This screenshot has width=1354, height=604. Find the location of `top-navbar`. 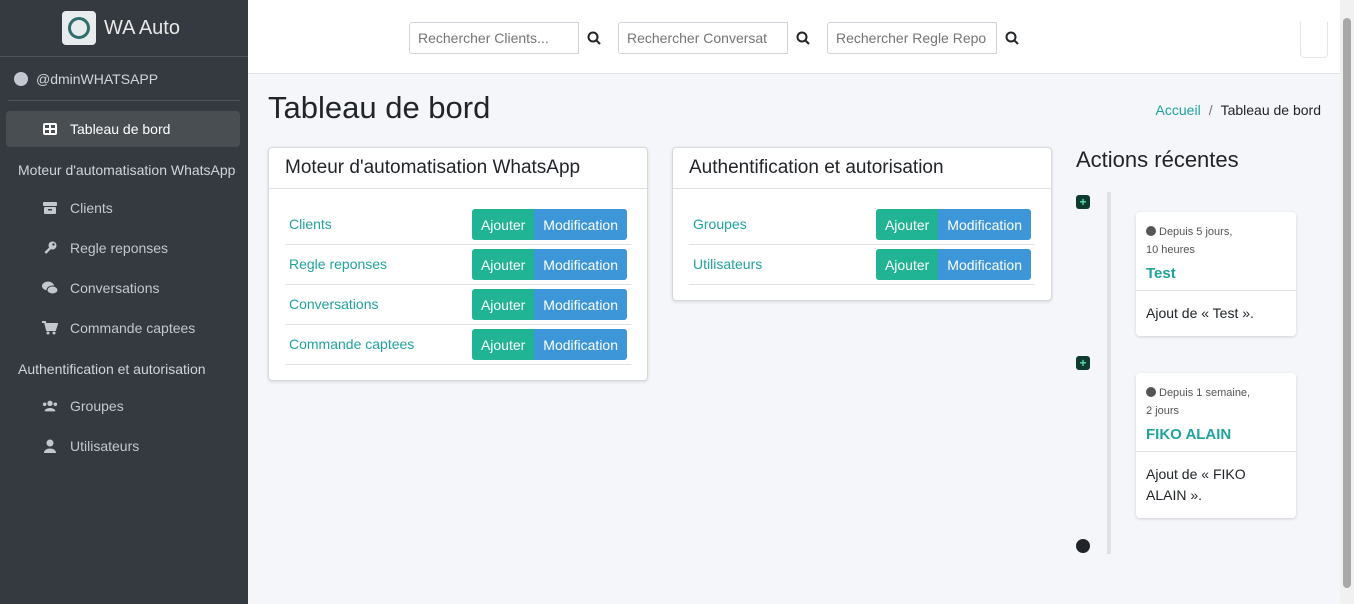

top-navbar is located at coordinates (794, 37).